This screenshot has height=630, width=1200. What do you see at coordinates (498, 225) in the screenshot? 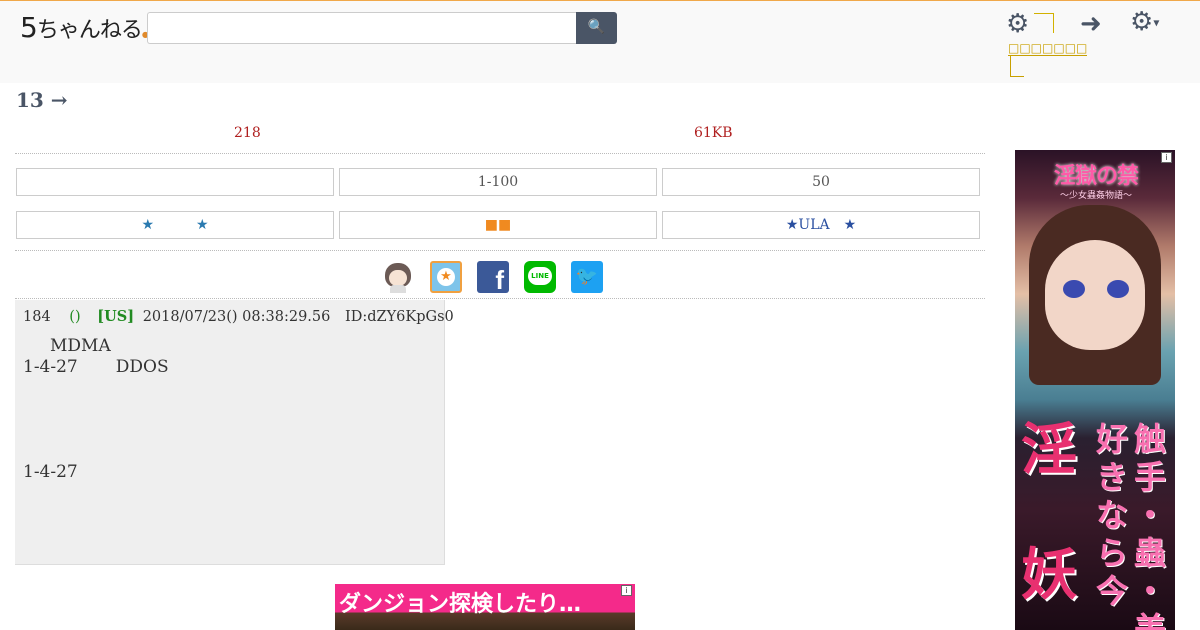
I see `nav-button-list: ■■` at bounding box center [498, 225].